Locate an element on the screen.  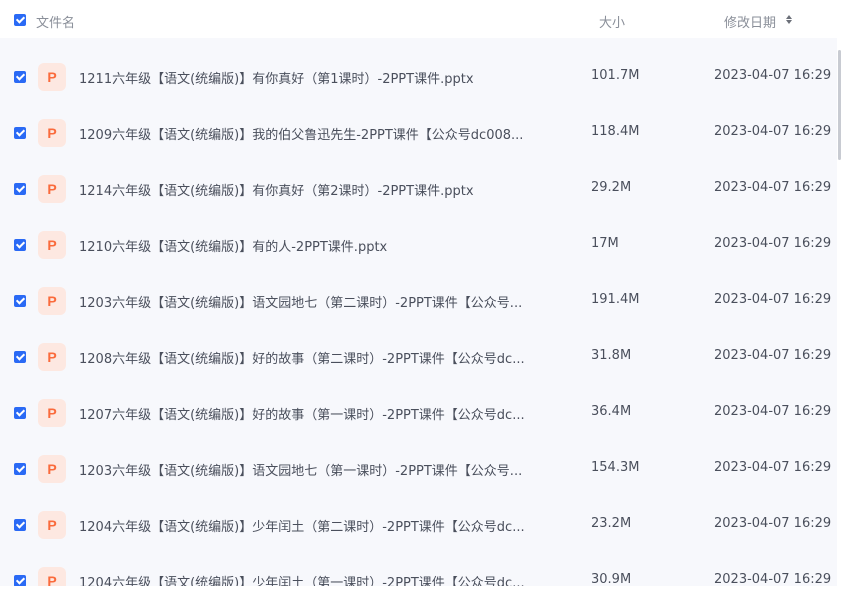
file-name: 1211六年级【语文(统编版)】有你真好（第1课时）-2PPT课件.pptx is located at coordinates (319, 77).